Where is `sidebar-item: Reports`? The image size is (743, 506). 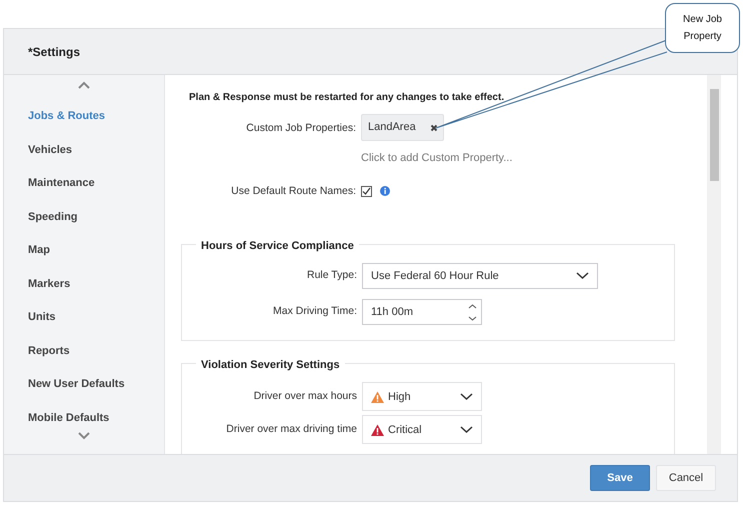
sidebar-item: Reports is located at coordinates (37, 350).